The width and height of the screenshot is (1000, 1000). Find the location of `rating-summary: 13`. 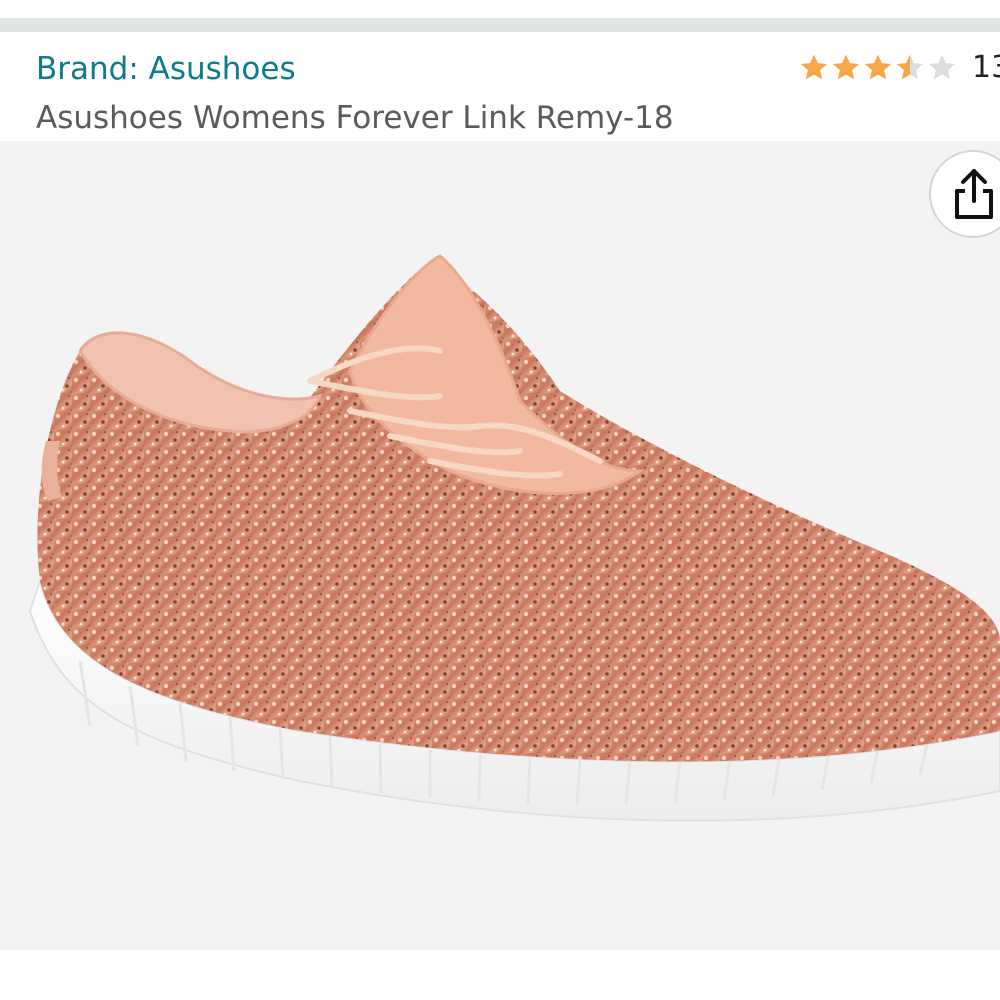

rating-summary: 13 is located at coordinates (899, 68).